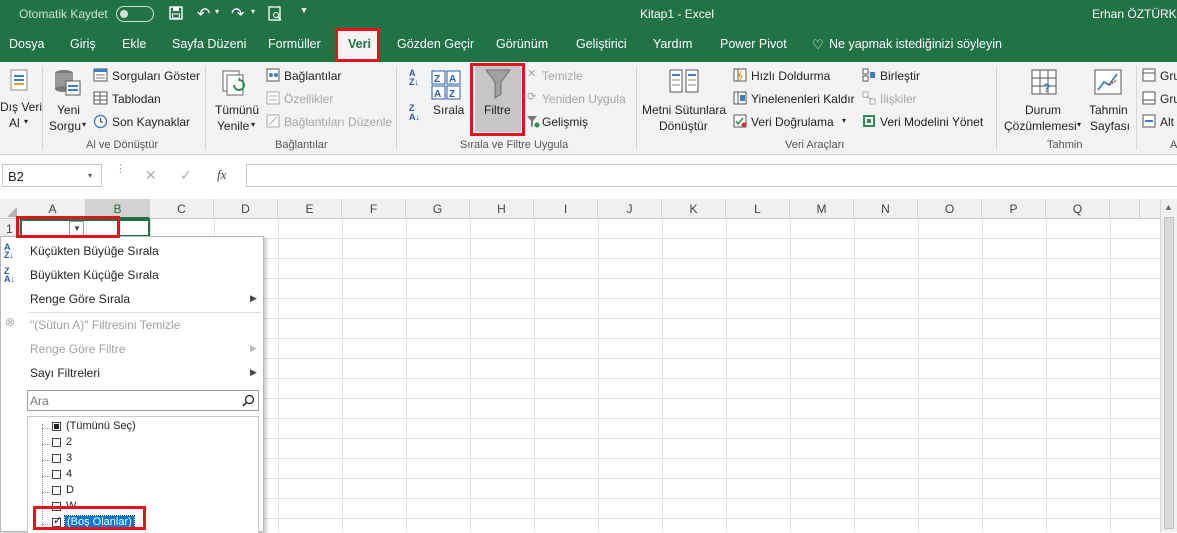 The image size is (1177, 533). What do you see at coordinates (374, 209) in the screenshot?
I see `column-header-f: F` at bounding box center [374, 209].